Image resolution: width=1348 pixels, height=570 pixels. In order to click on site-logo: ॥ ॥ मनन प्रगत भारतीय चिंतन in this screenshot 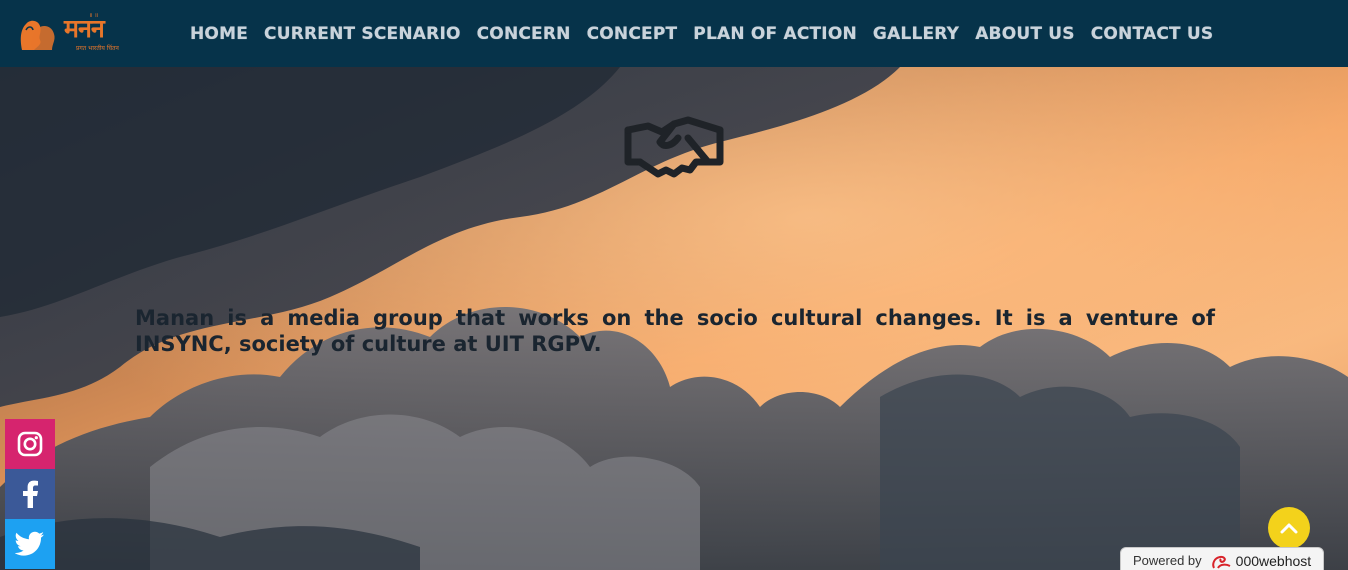, I will do `click(73, 34)`.